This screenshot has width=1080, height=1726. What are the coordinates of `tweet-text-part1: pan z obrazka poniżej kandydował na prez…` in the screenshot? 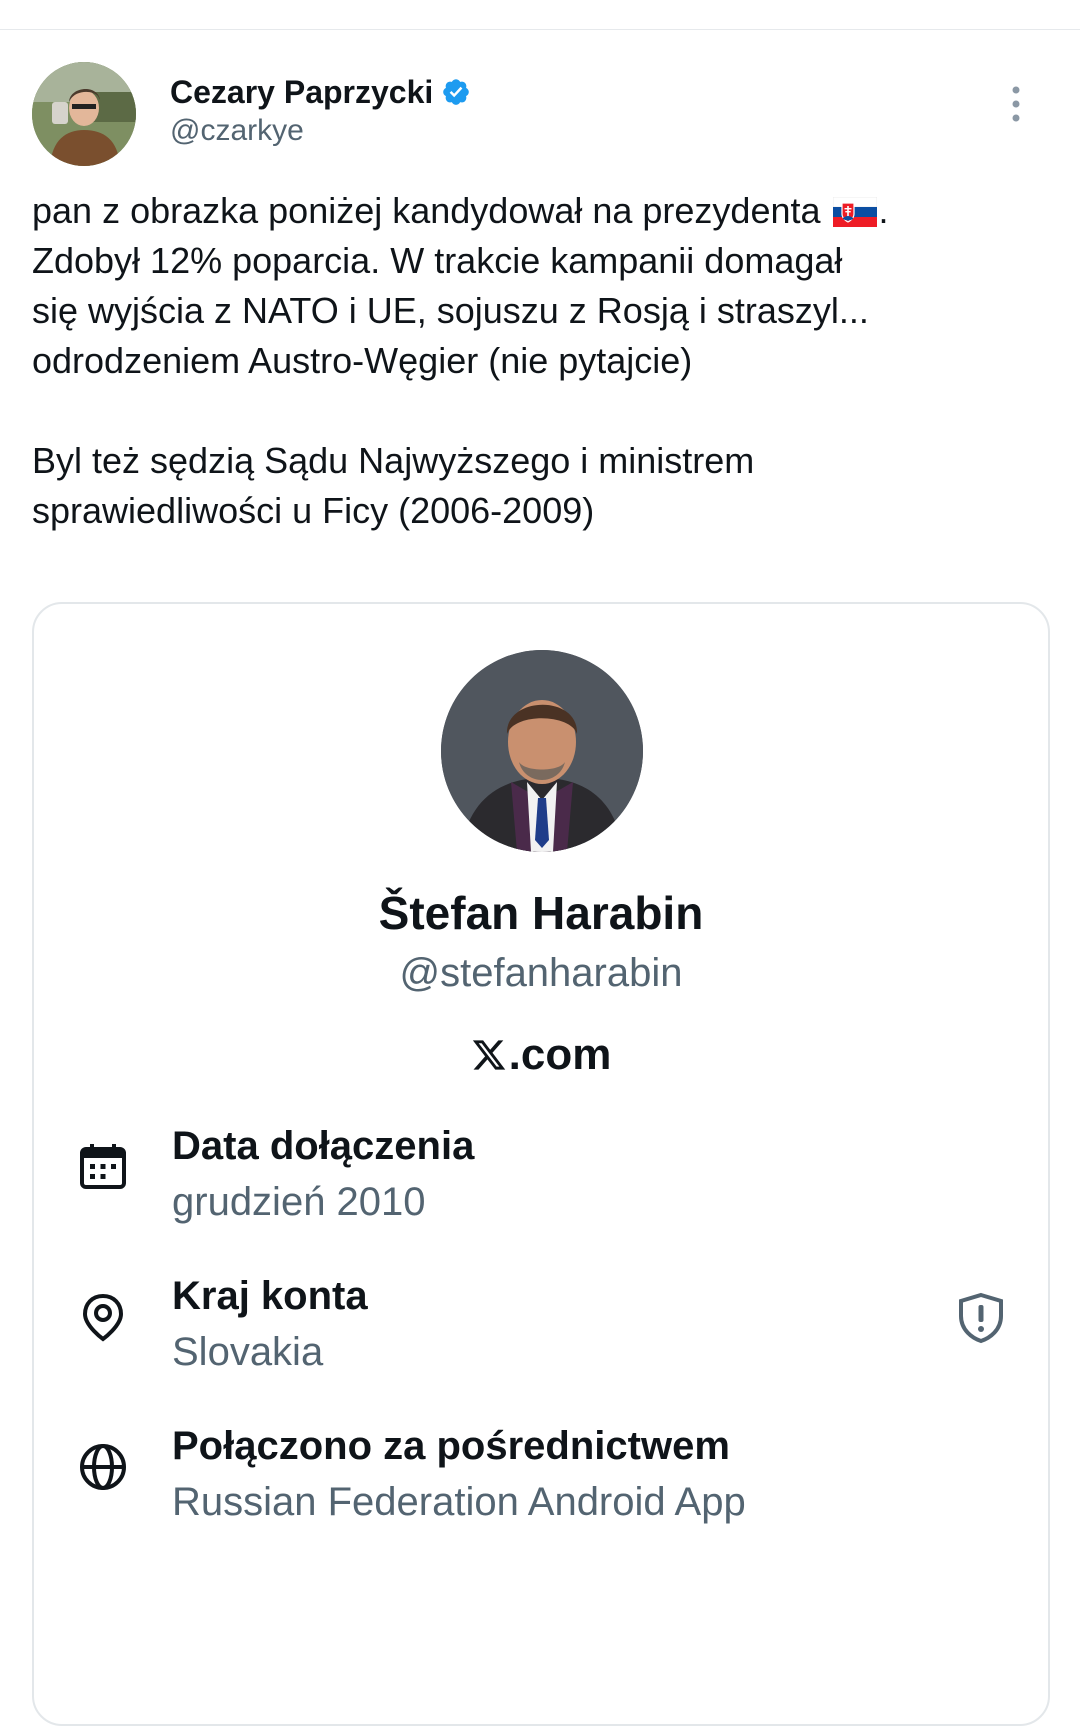 It's located at (431, 210).